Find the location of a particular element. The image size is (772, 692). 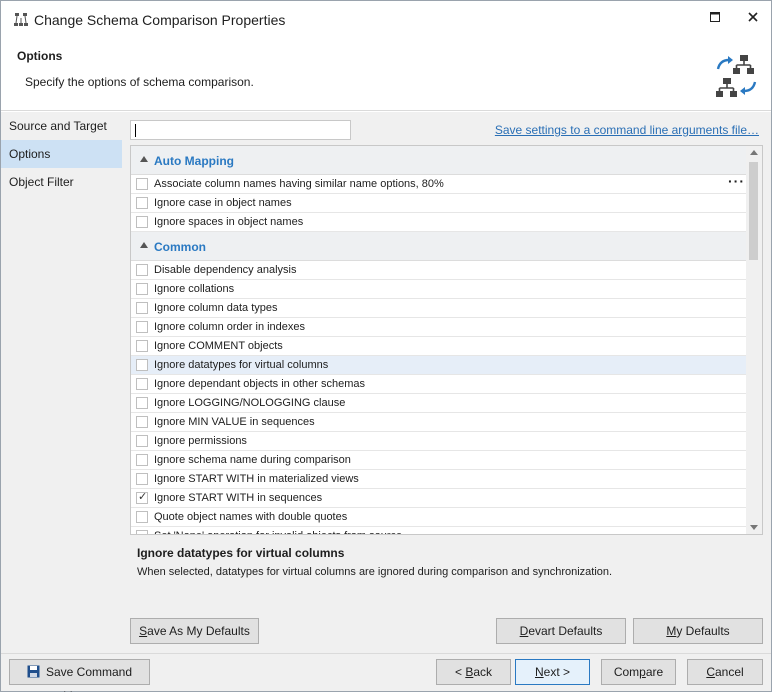

cancel-button: Cancel is located at coordinates (725, 672).